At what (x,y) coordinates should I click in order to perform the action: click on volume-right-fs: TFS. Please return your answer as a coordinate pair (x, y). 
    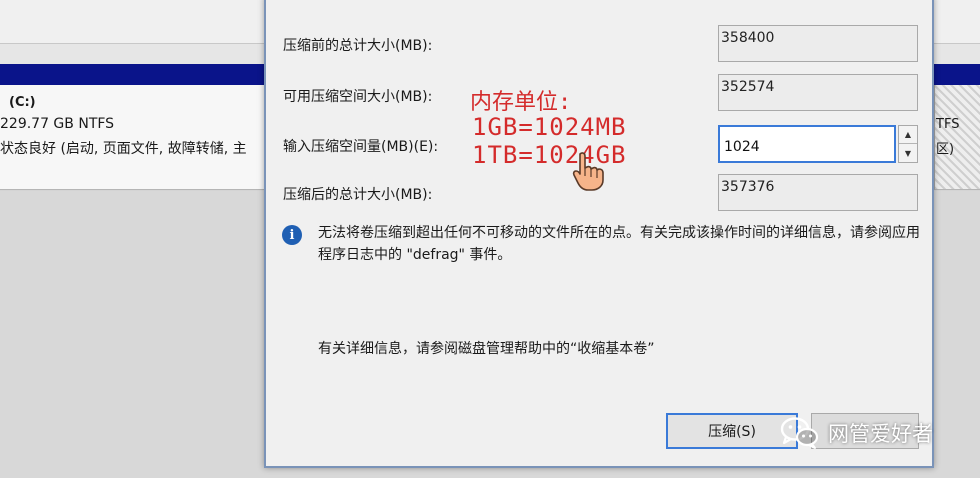
    Looking at the image, I should click on (948, 124).